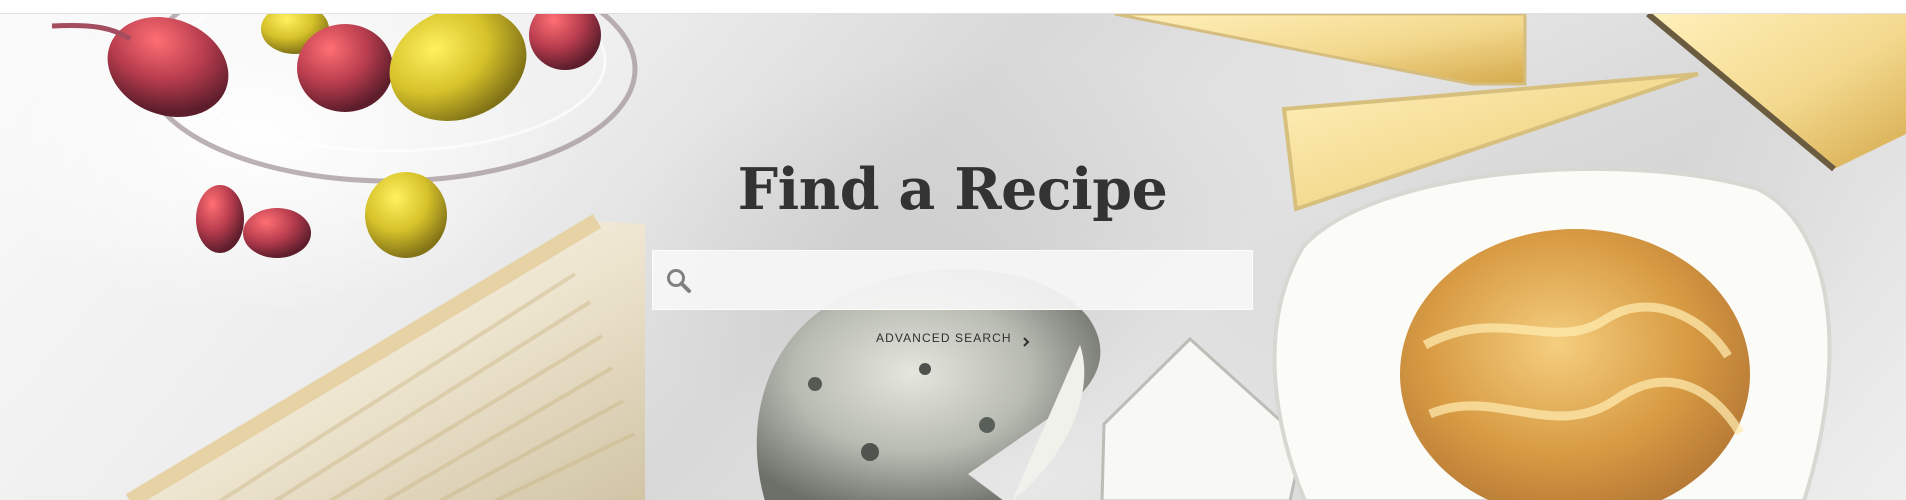 This screenshot has width=1906, height=500. What do you see at coordinates (972, 280) in the screenshot?
I see `recipe-search-input` at bounding box center [972, 280].